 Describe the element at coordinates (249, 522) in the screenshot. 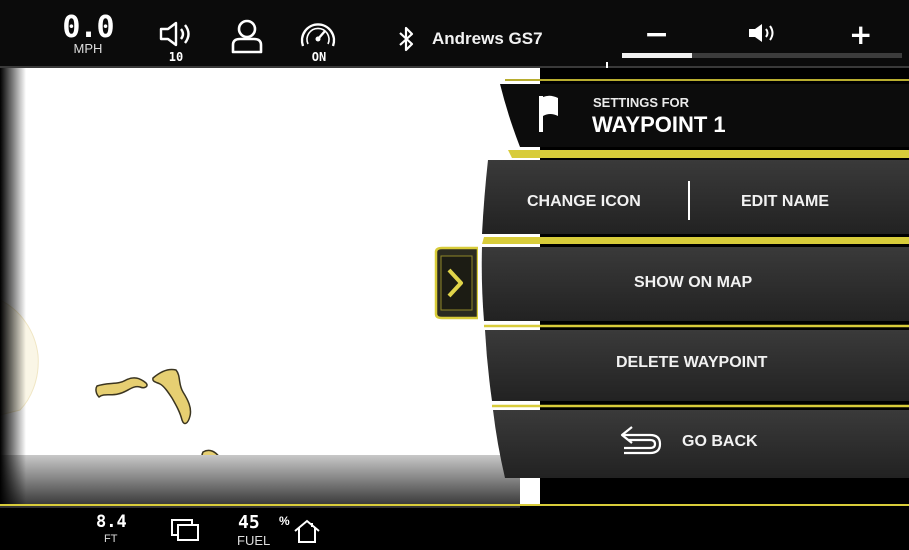

I see `fuel-value: 45` at that location.